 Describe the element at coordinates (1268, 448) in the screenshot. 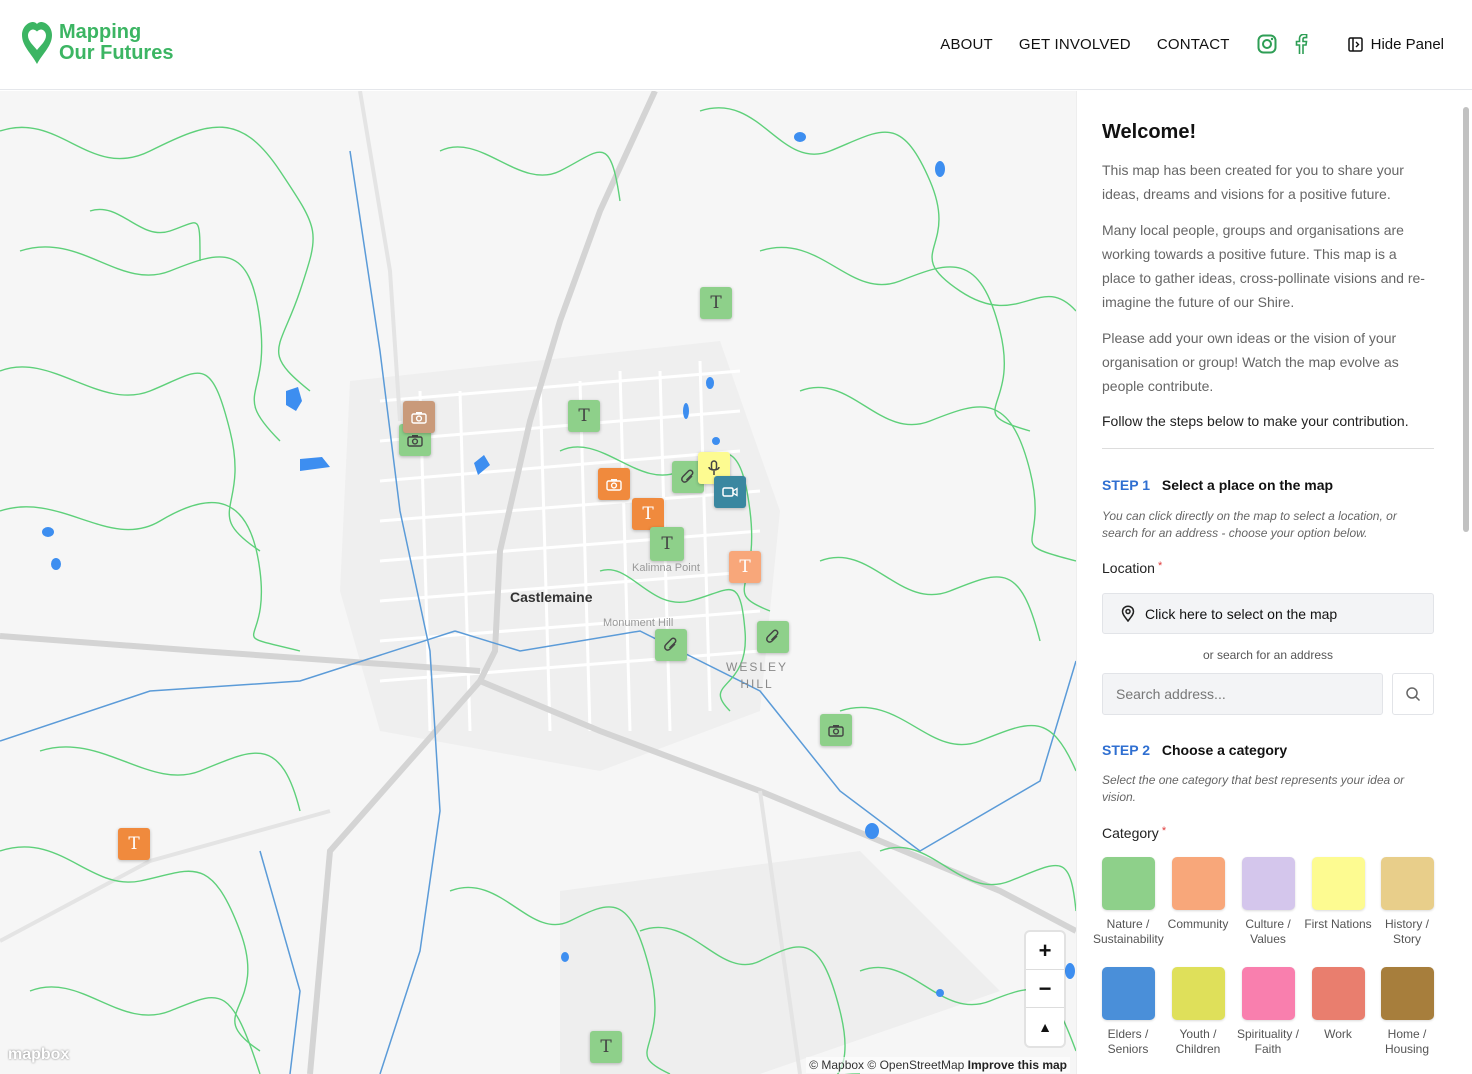

I see `divider` at that location.